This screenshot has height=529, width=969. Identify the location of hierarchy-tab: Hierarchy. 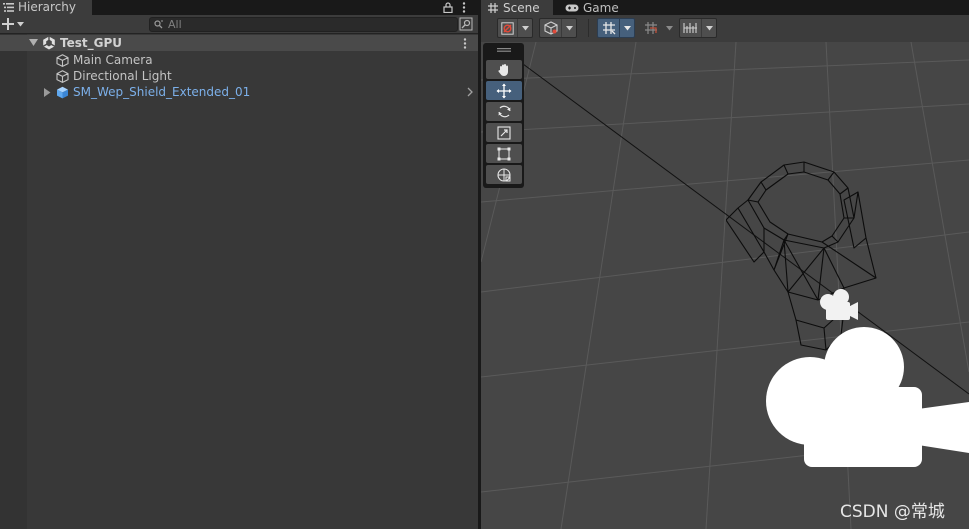
(46, 7).